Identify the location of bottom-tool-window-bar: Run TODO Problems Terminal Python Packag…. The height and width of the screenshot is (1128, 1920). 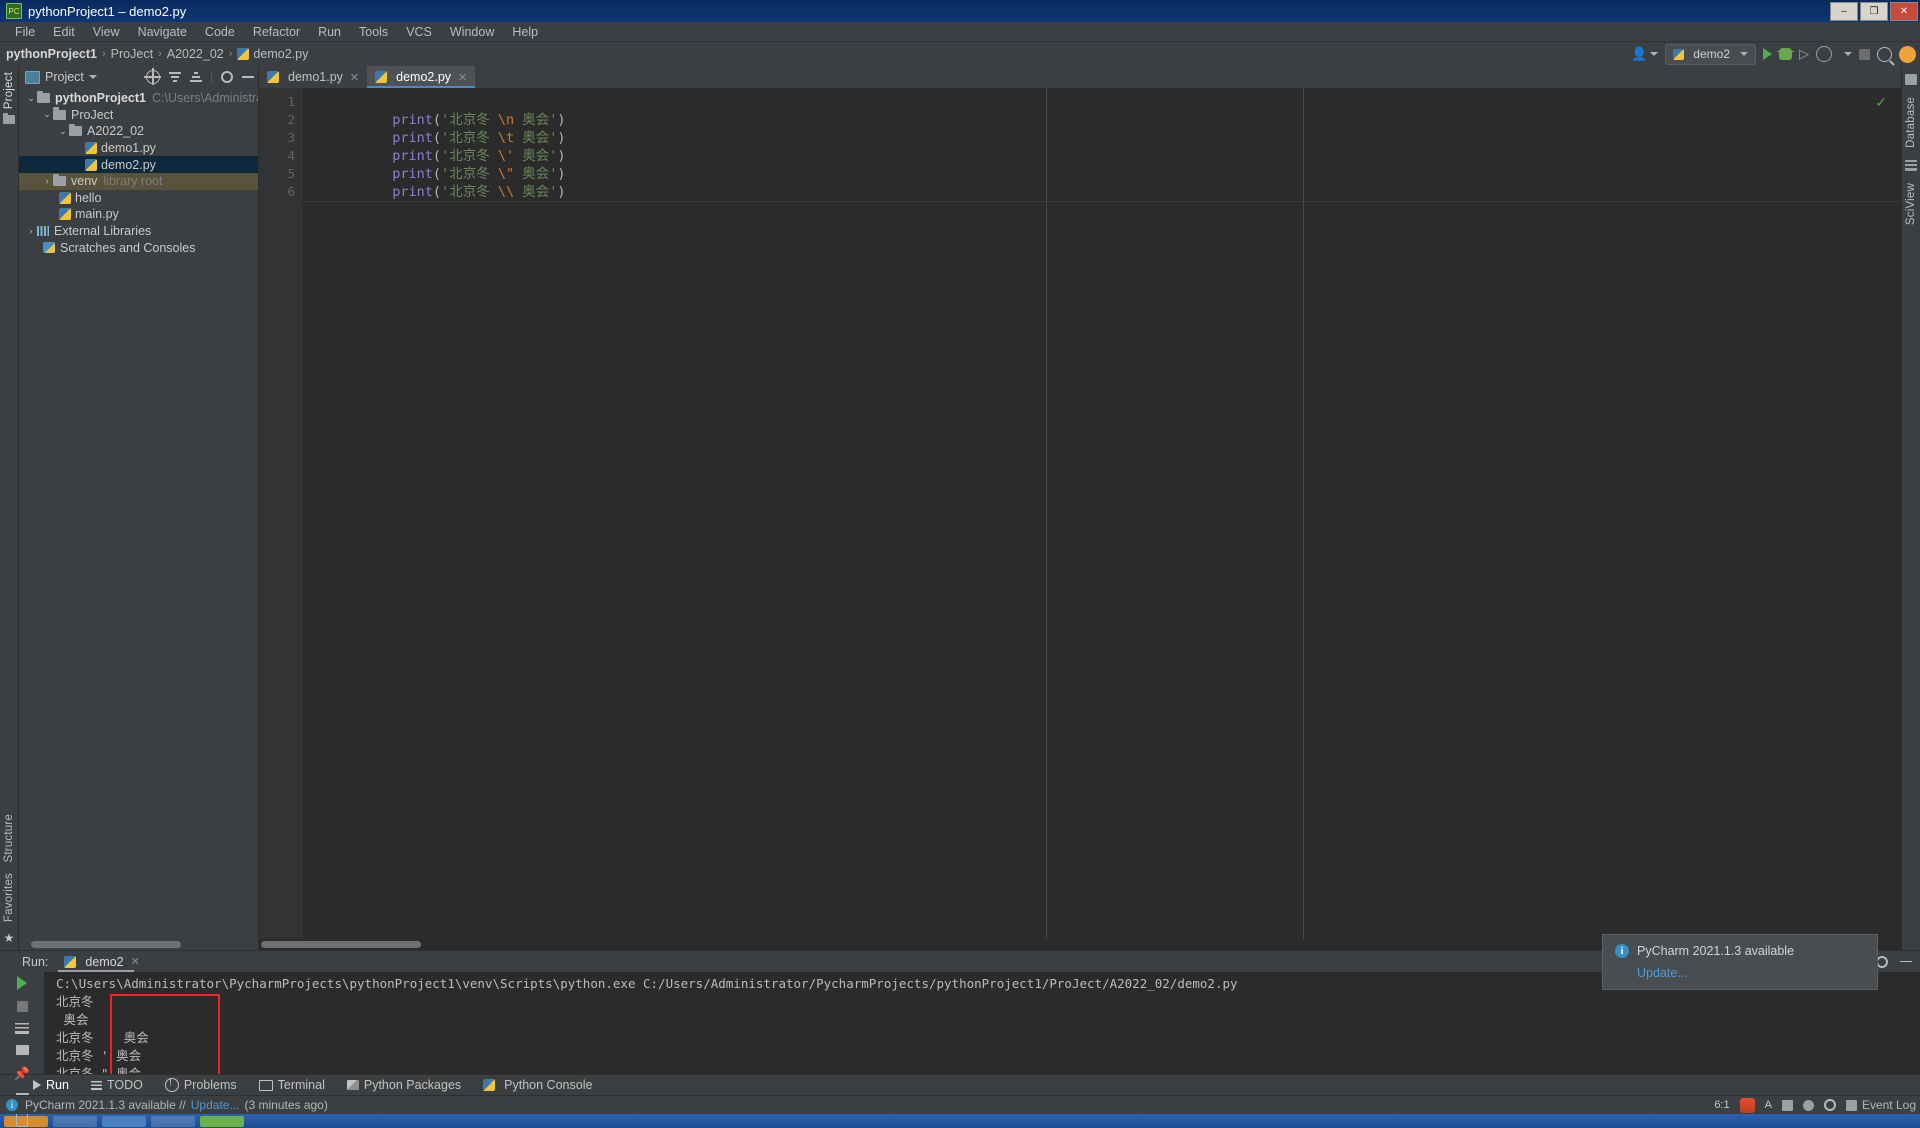
(960, 1084).